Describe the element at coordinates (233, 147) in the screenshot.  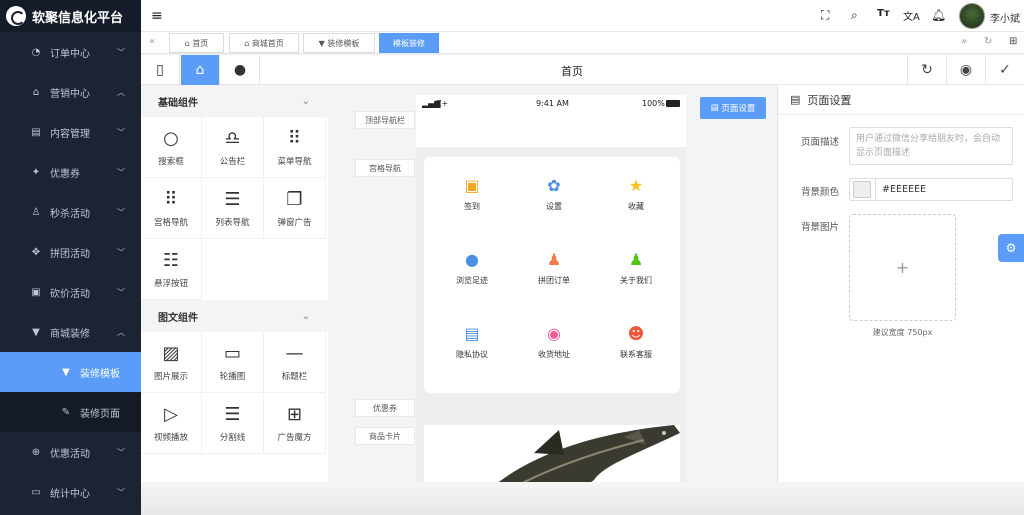
I see `component-item: ♎ 公告栏` at that location.